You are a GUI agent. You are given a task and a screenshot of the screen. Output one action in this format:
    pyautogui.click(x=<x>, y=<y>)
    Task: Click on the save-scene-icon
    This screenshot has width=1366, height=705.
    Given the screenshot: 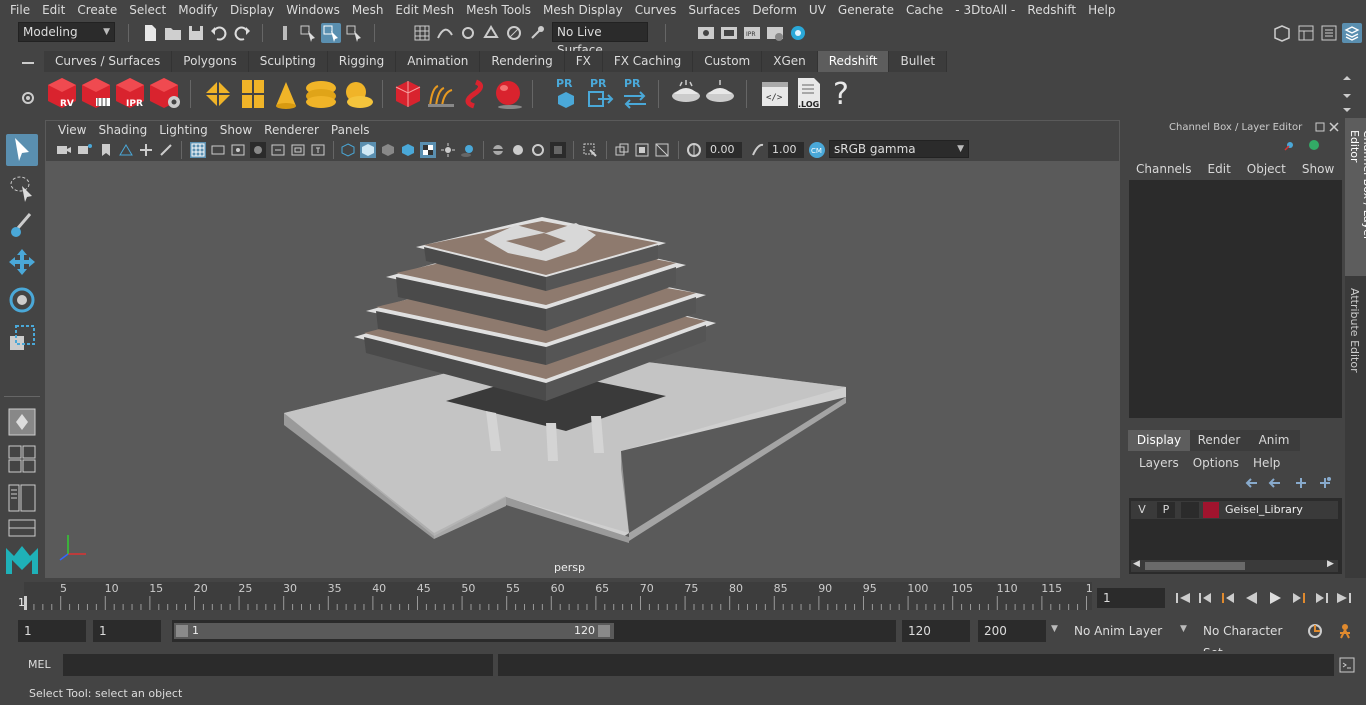 What is the action you would take?
    pyautogui.click(x=196, y=33)
    